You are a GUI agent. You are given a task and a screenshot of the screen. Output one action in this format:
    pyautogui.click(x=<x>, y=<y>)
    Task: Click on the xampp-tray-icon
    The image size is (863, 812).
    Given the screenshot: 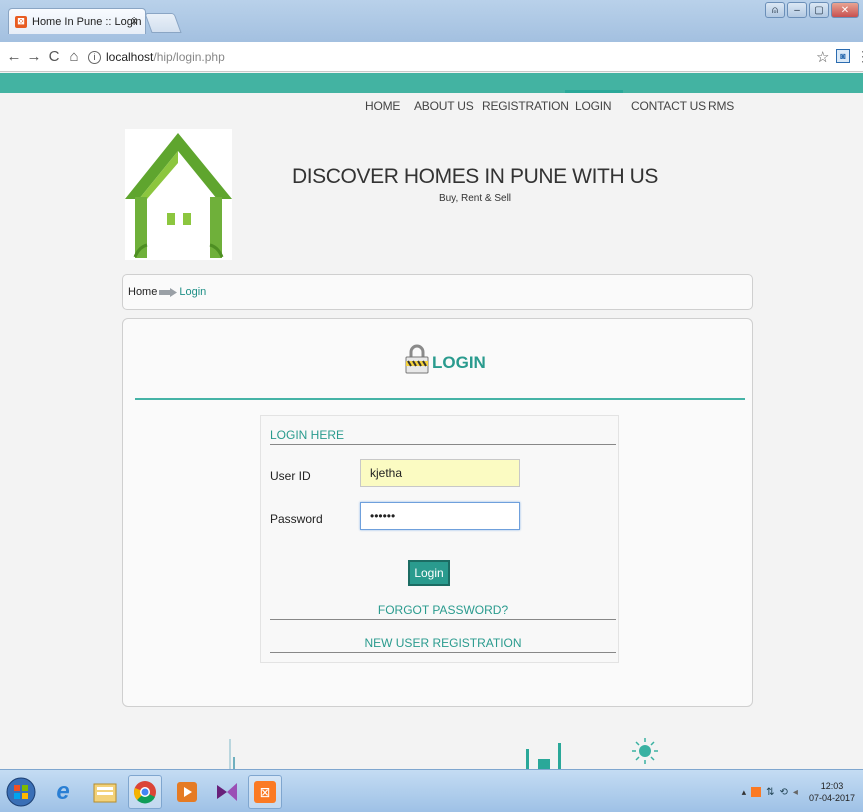 What is the action you would take?
    pyautogui.click(x=756, y=792)
    